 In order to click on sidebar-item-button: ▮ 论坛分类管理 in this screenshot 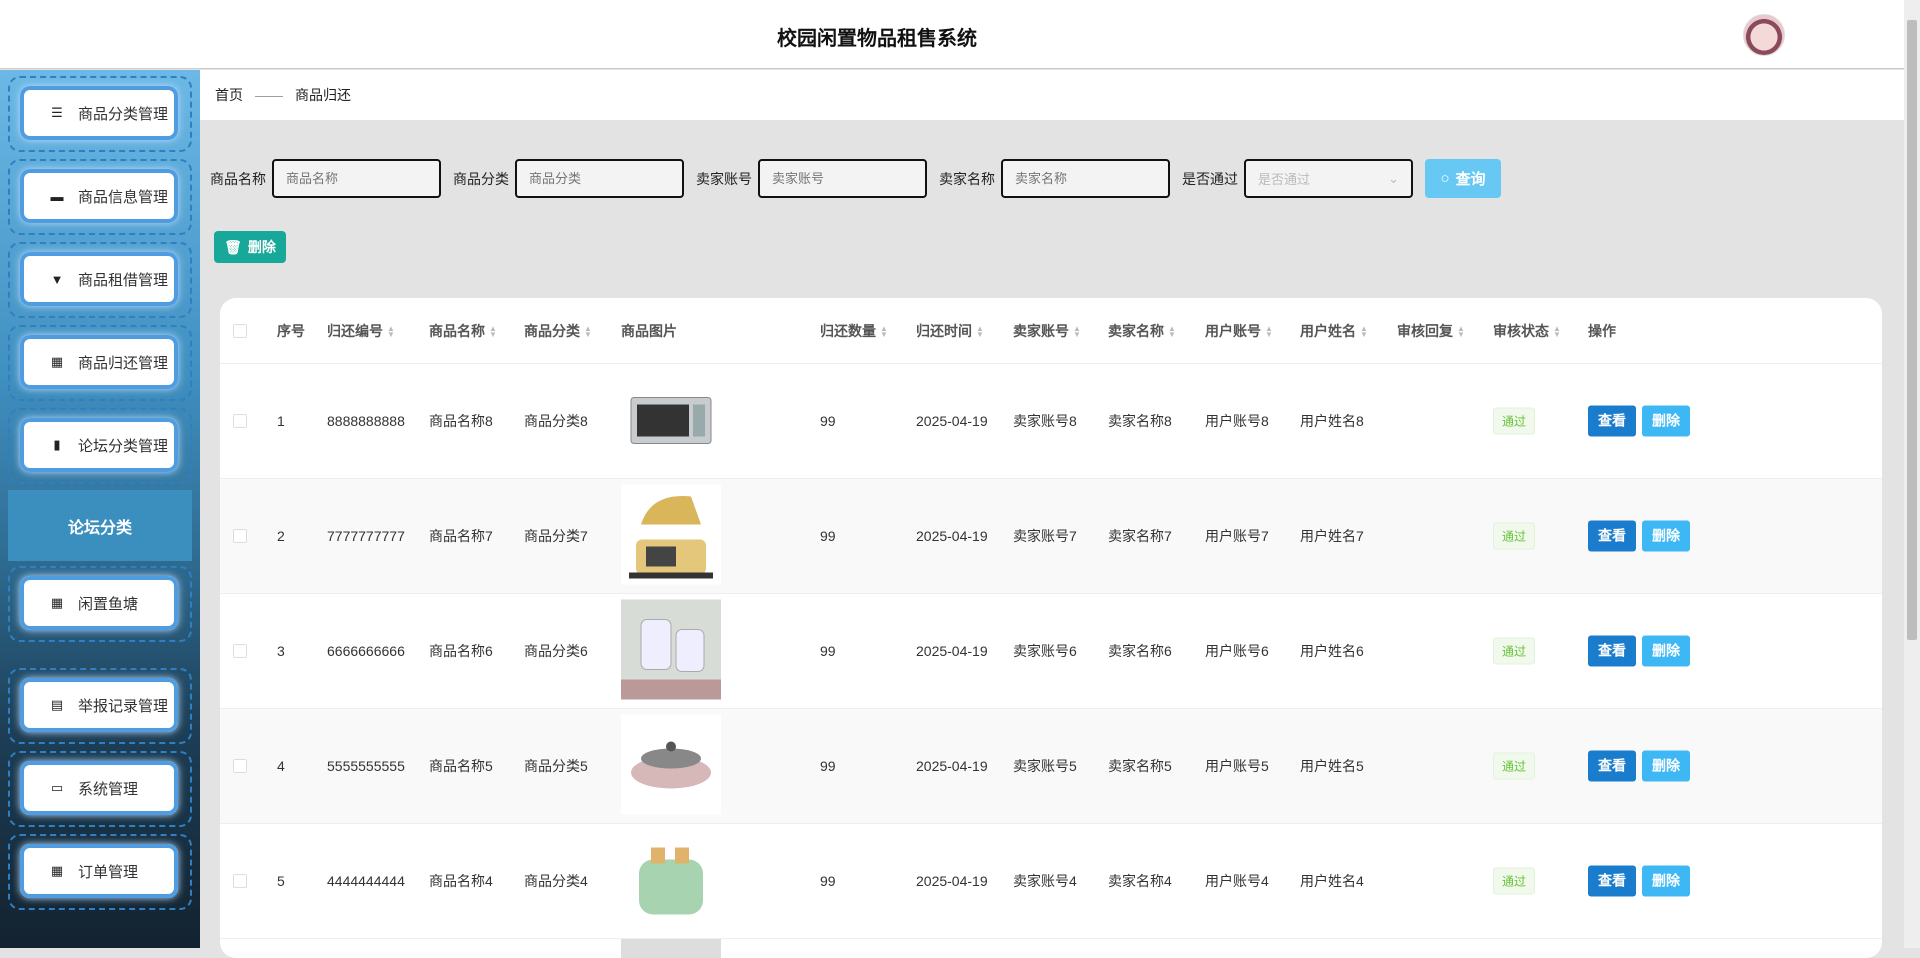, I will do `click(99, 445)`.